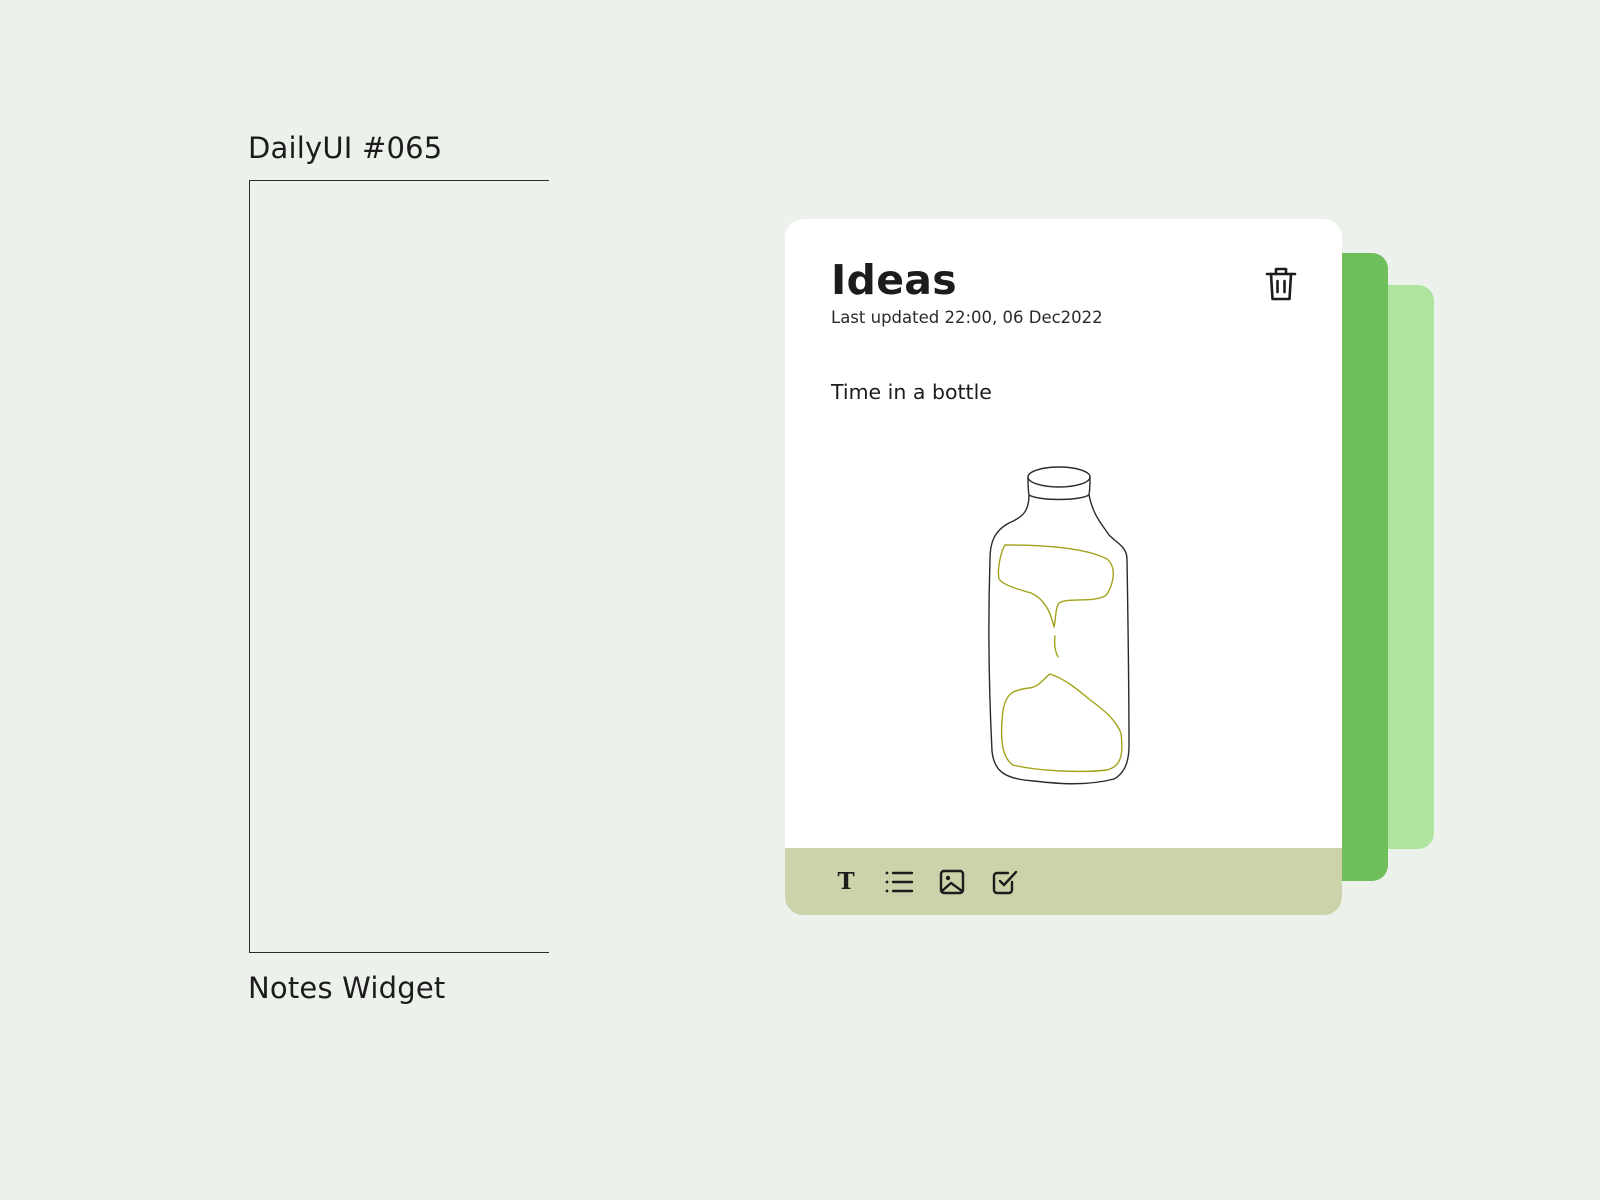 This screenshot has height=1200, width=1600. I want to click on bullet-list-icon, so click(899, 881).